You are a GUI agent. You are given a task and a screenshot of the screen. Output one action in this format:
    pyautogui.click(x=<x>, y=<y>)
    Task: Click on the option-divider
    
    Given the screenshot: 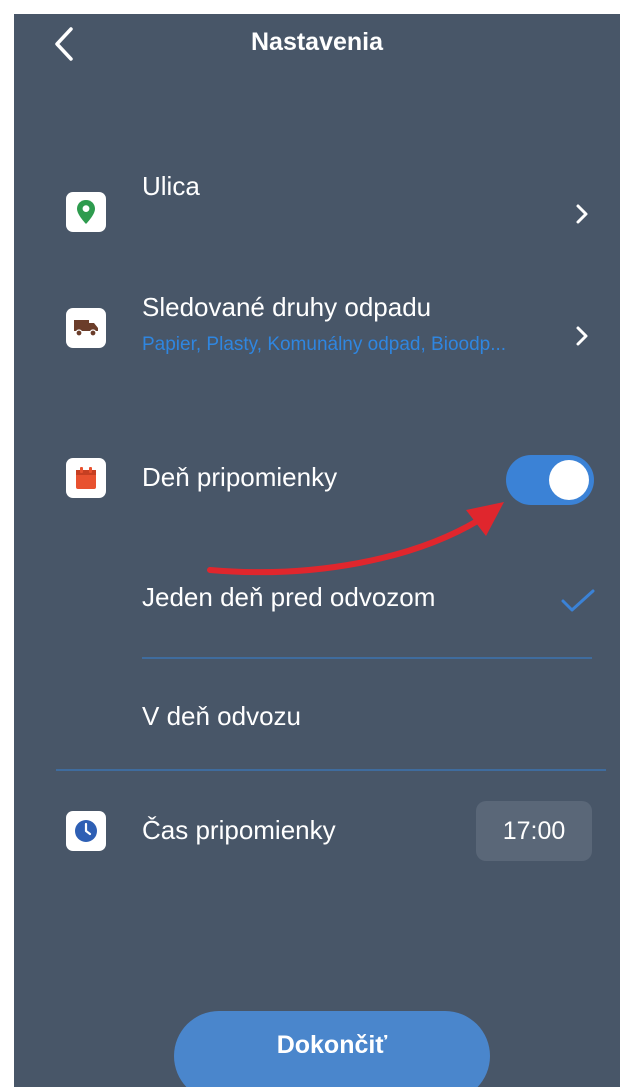 What is the action you would take?
    pyautogui.click(x=367, y=658)
    